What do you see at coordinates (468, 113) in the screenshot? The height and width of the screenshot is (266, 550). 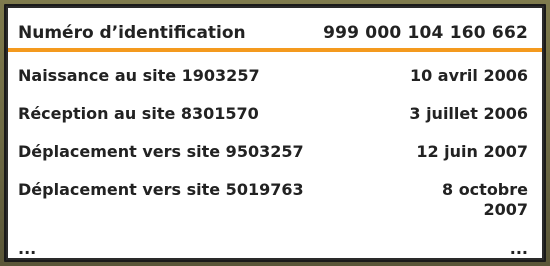 I see `event-date: 3 juillet 2006` at bounding box center [468, 113].